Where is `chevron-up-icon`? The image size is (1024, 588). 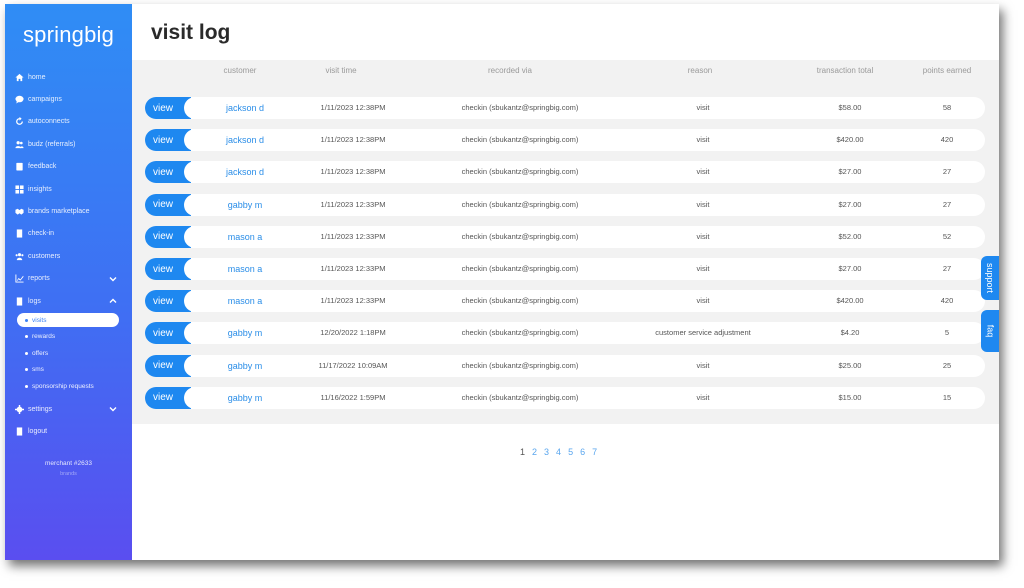
chevron-up-icon is located at coordinates (113, 301).